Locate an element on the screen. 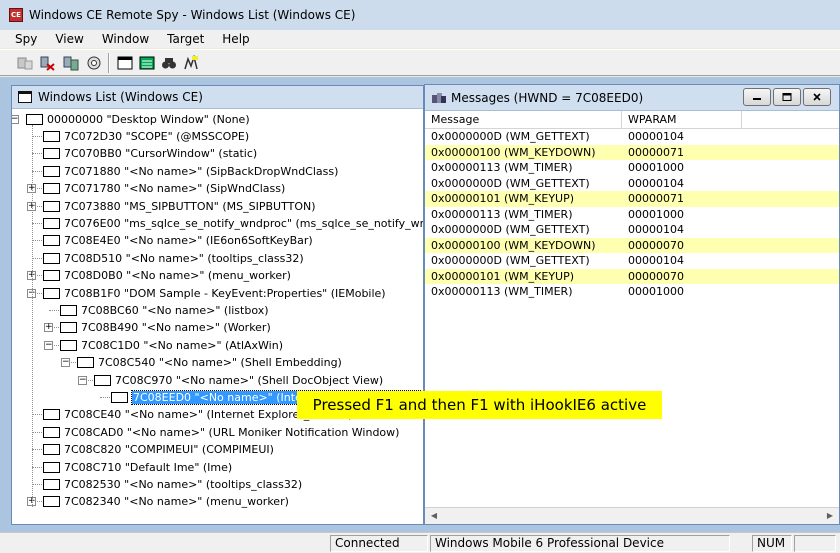  scroll-left-icon: ◀ is located at coordinates (434, 516).